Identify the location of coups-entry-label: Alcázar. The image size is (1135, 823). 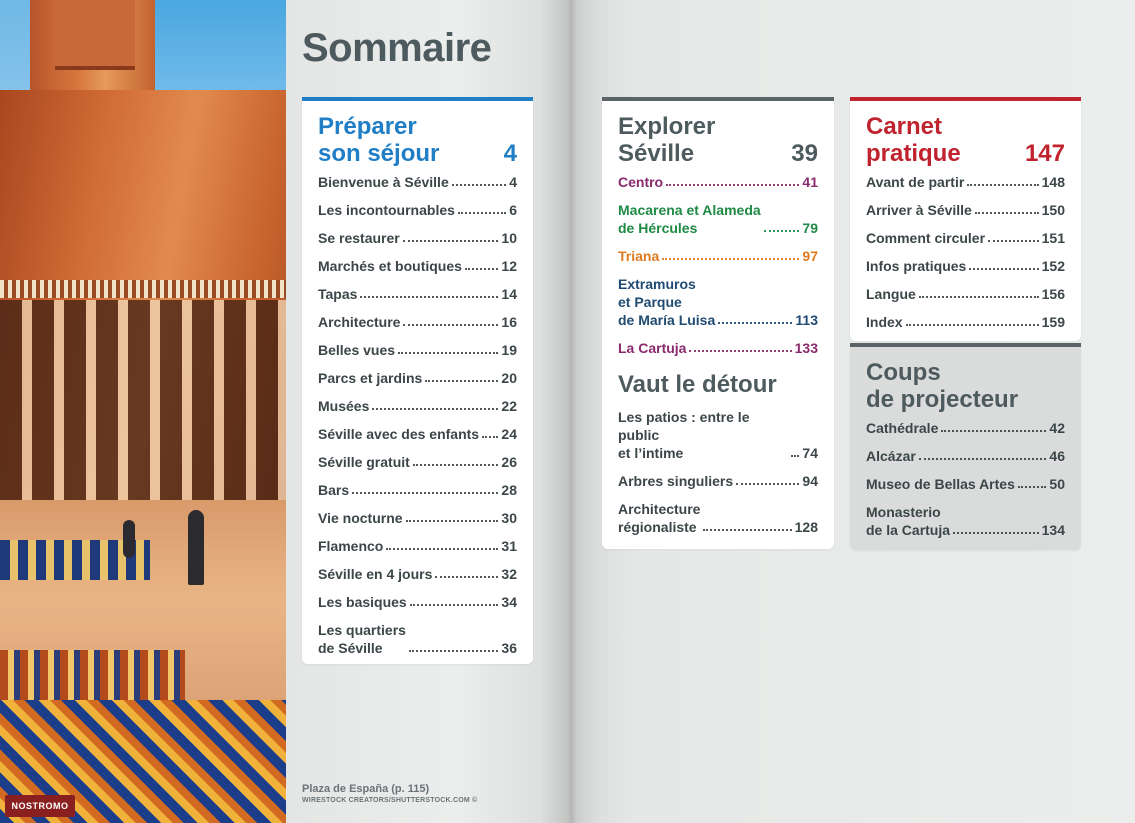
(891, 456).